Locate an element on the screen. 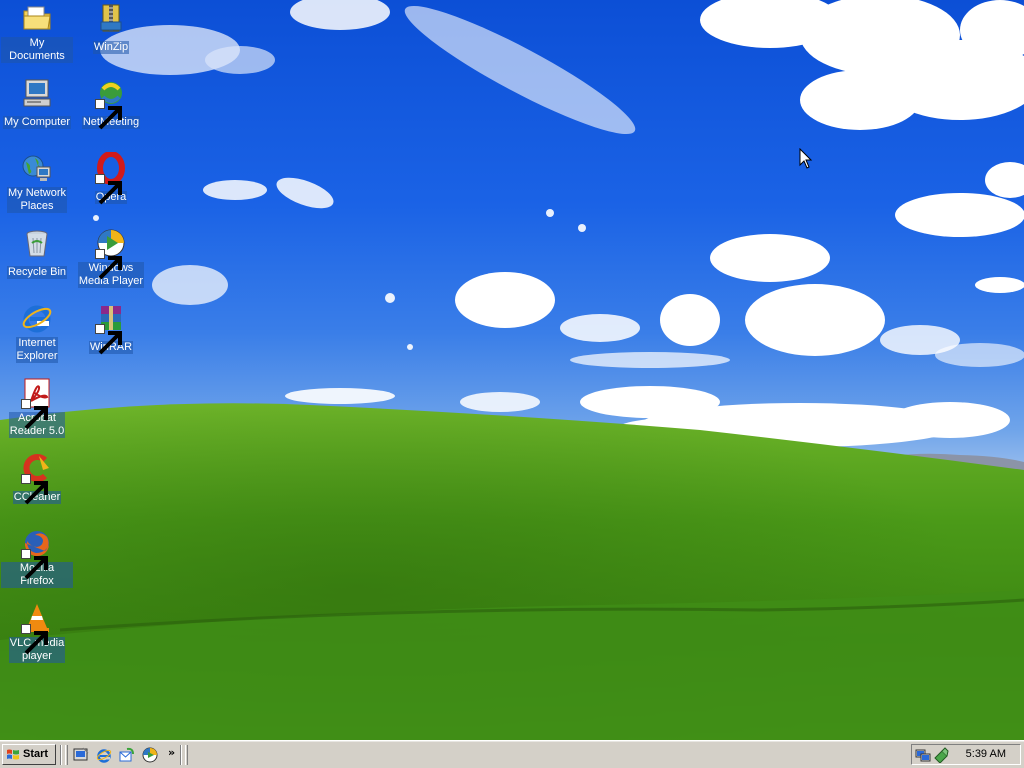 This screenshot has height=768, width=1024. desktop-icon-my-network-places: My Network Places is located at coordinates (37, 183).